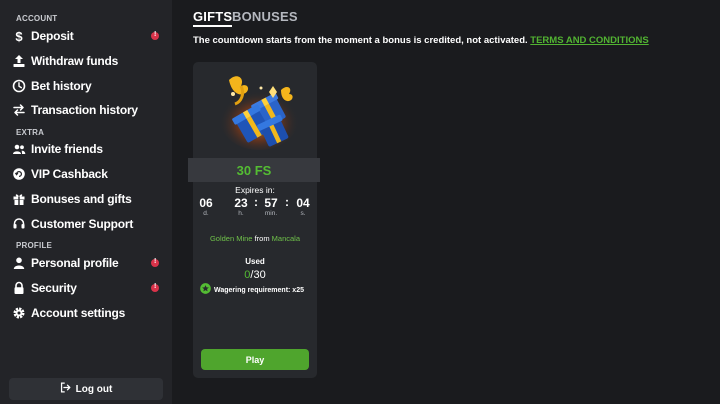 This screenshot has height=404, width=720. I want to click on gear-icon, so click(19, 313).